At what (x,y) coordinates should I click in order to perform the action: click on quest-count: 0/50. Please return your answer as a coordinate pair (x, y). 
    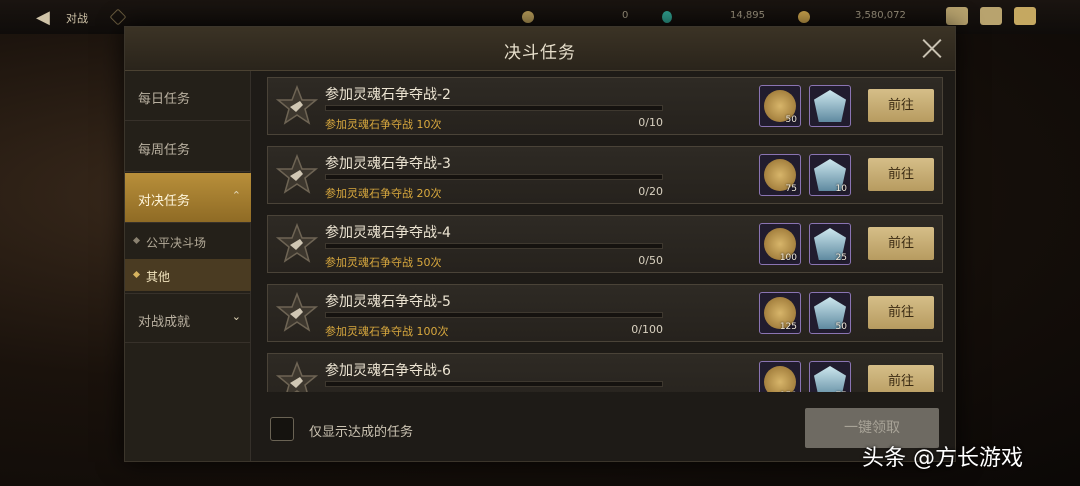
    Looking at the image, I should click on (650, 260).